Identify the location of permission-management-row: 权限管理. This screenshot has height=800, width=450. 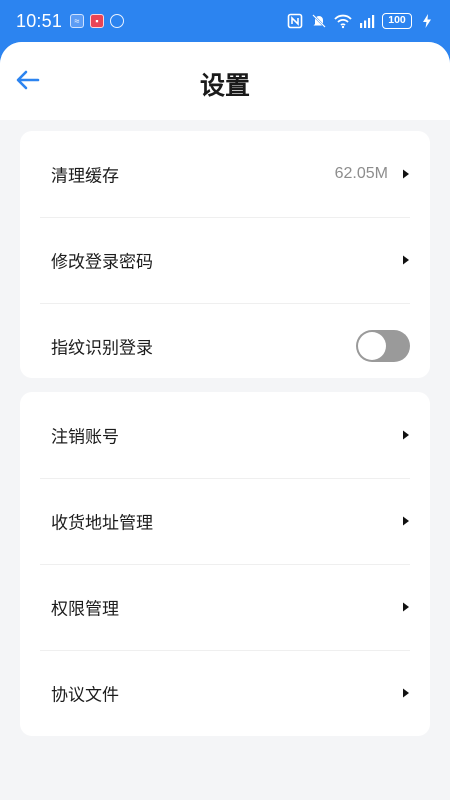
(225, 607).